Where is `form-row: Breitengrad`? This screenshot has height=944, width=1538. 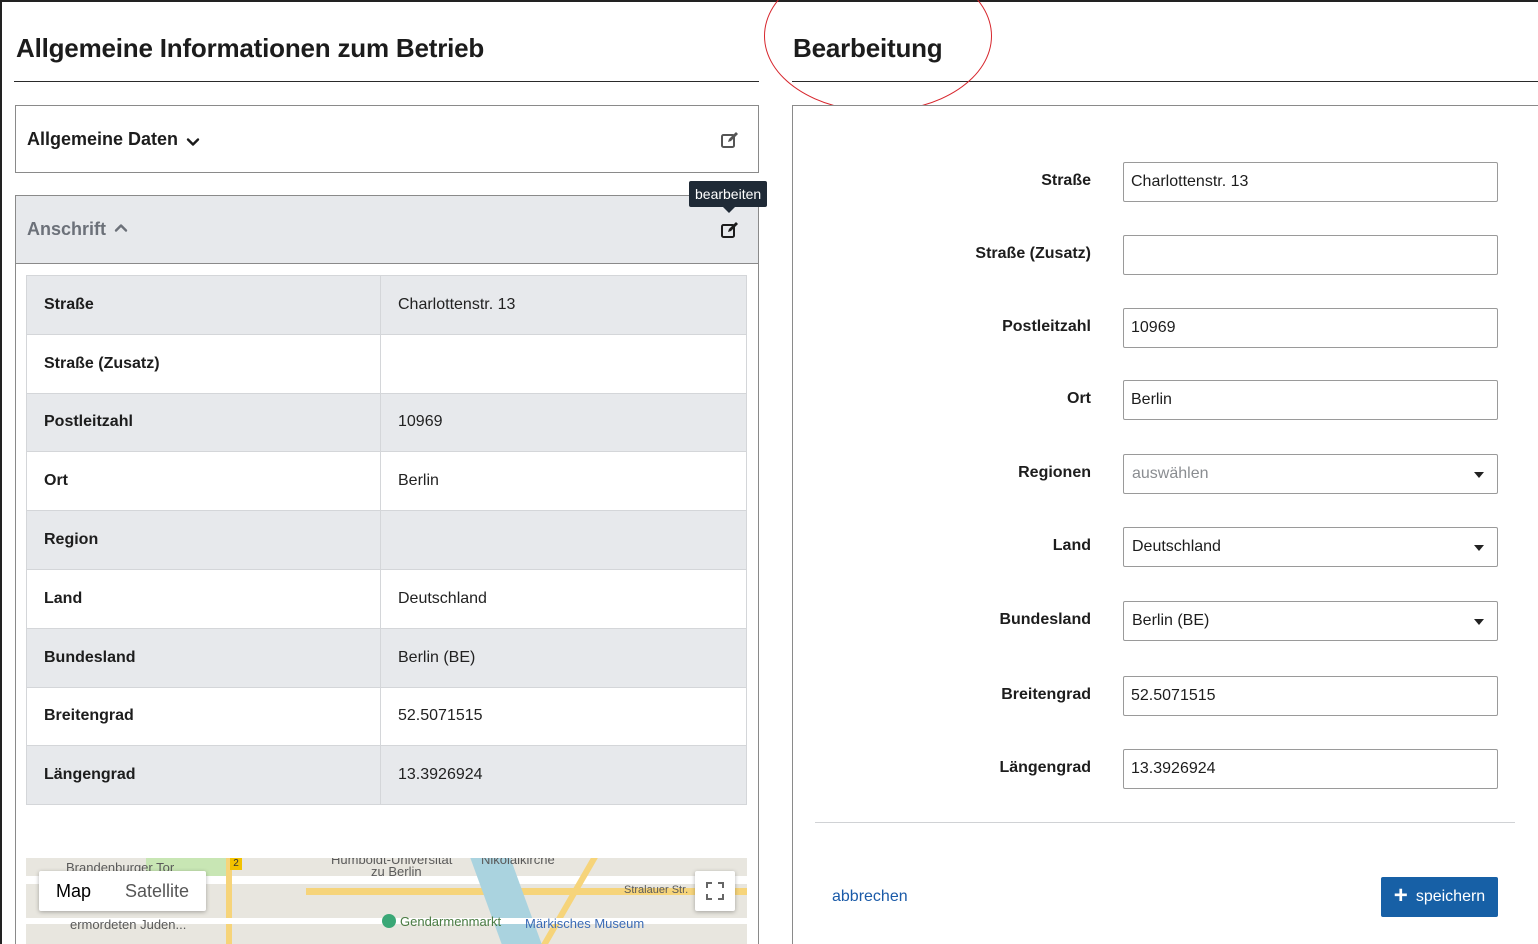
form-row: Breitengrad is located at coordinates (1165, 696).